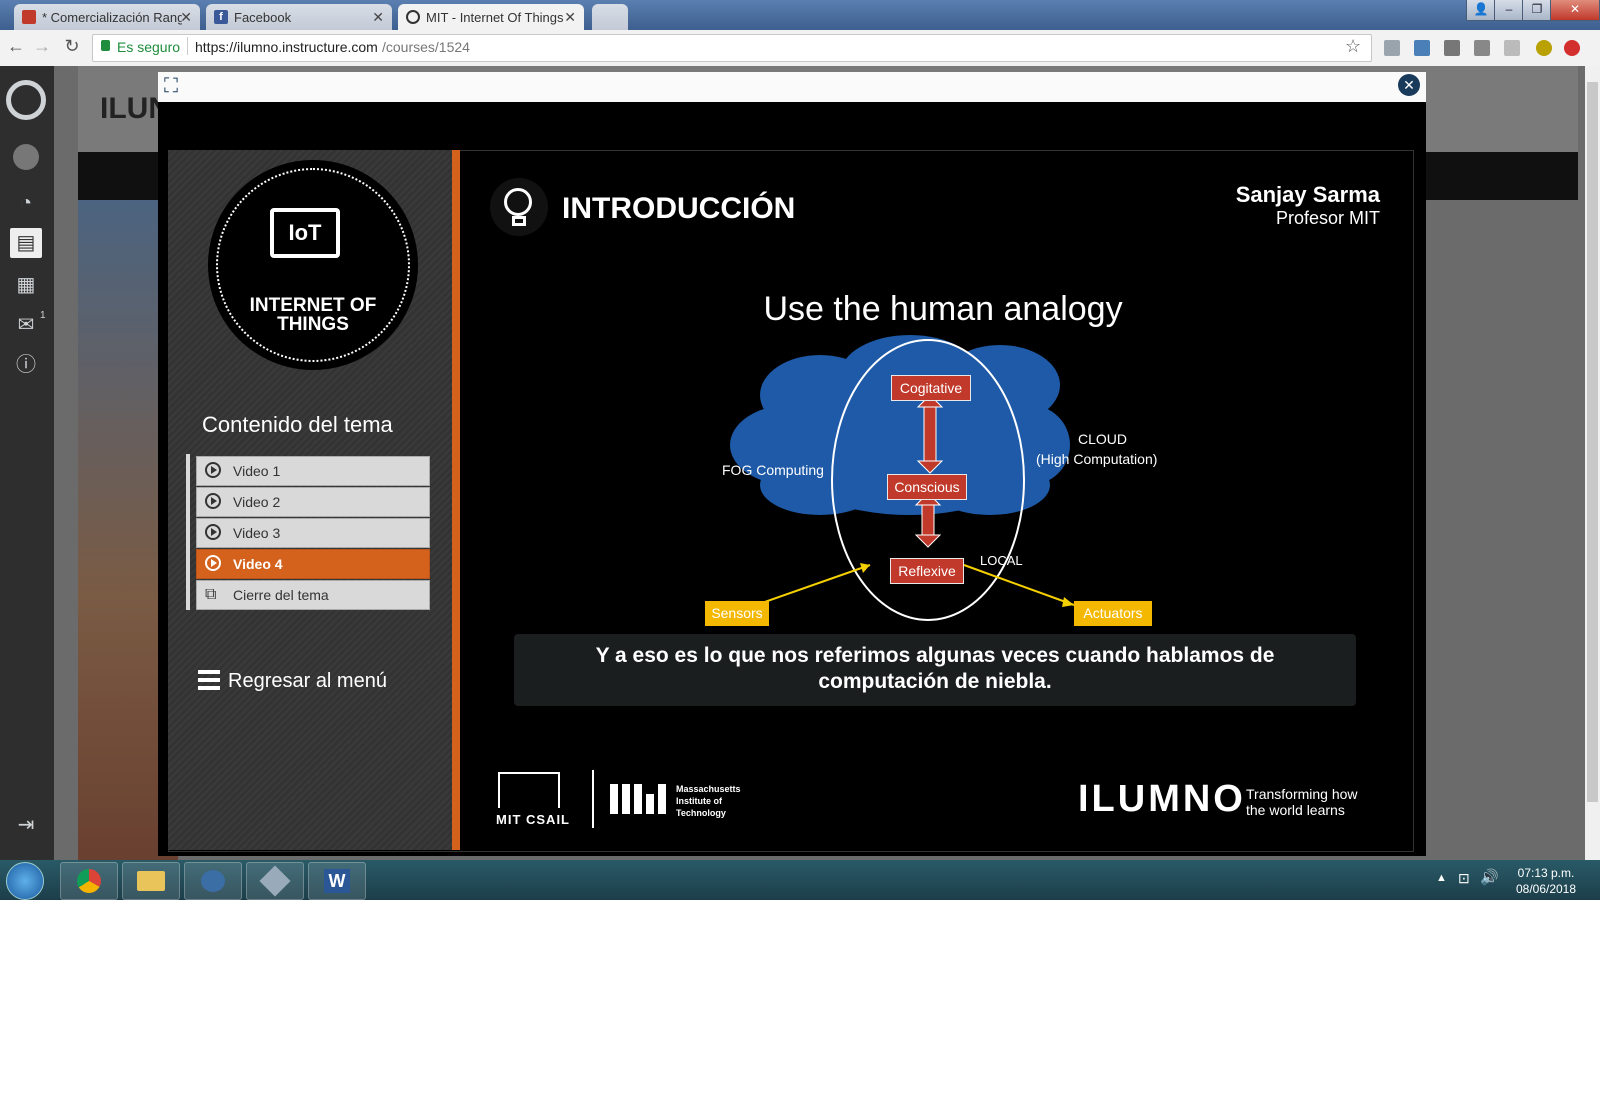 The image size is (1600, 1100). What do you see at coordinates (1546, 873) in the screenshot?
I see `clock-time: 07:13 p.m.` at bounding box center [1546, 873].